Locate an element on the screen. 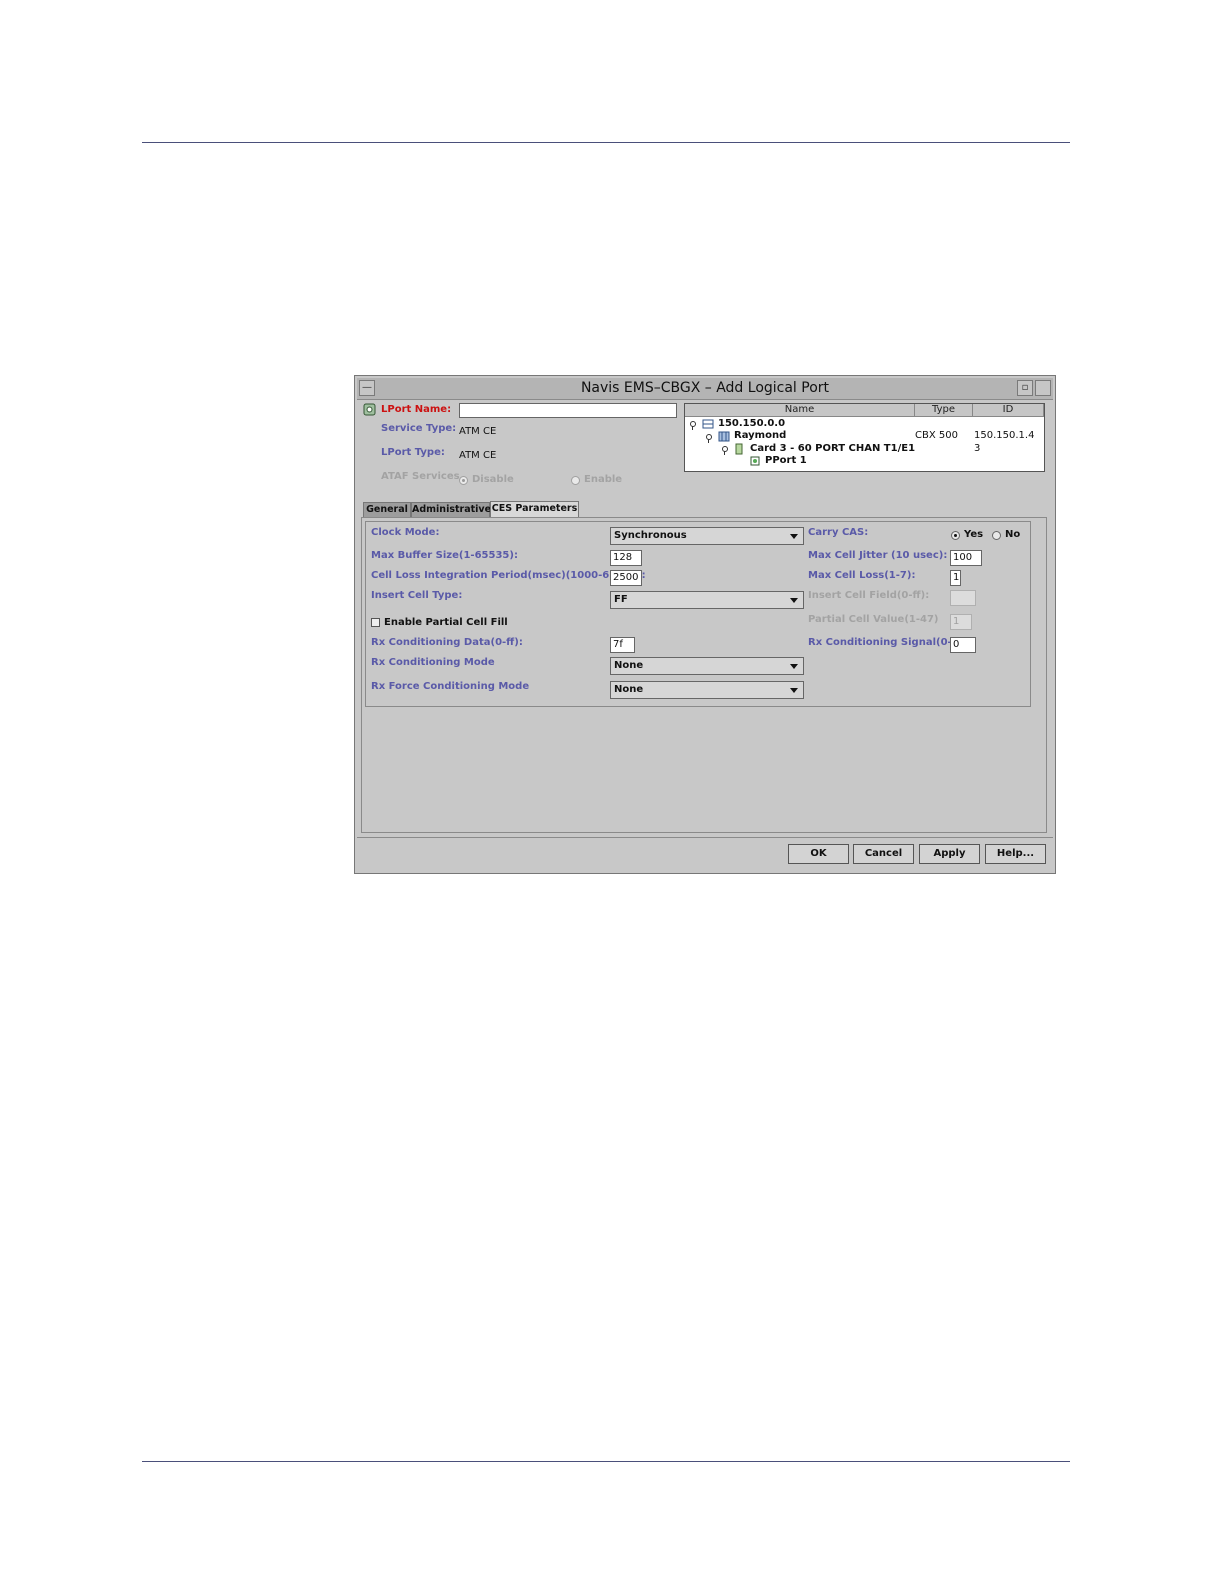 The width and height of the screenshot is (1222, 1584). port-icon is located at coordinates (755, 461).